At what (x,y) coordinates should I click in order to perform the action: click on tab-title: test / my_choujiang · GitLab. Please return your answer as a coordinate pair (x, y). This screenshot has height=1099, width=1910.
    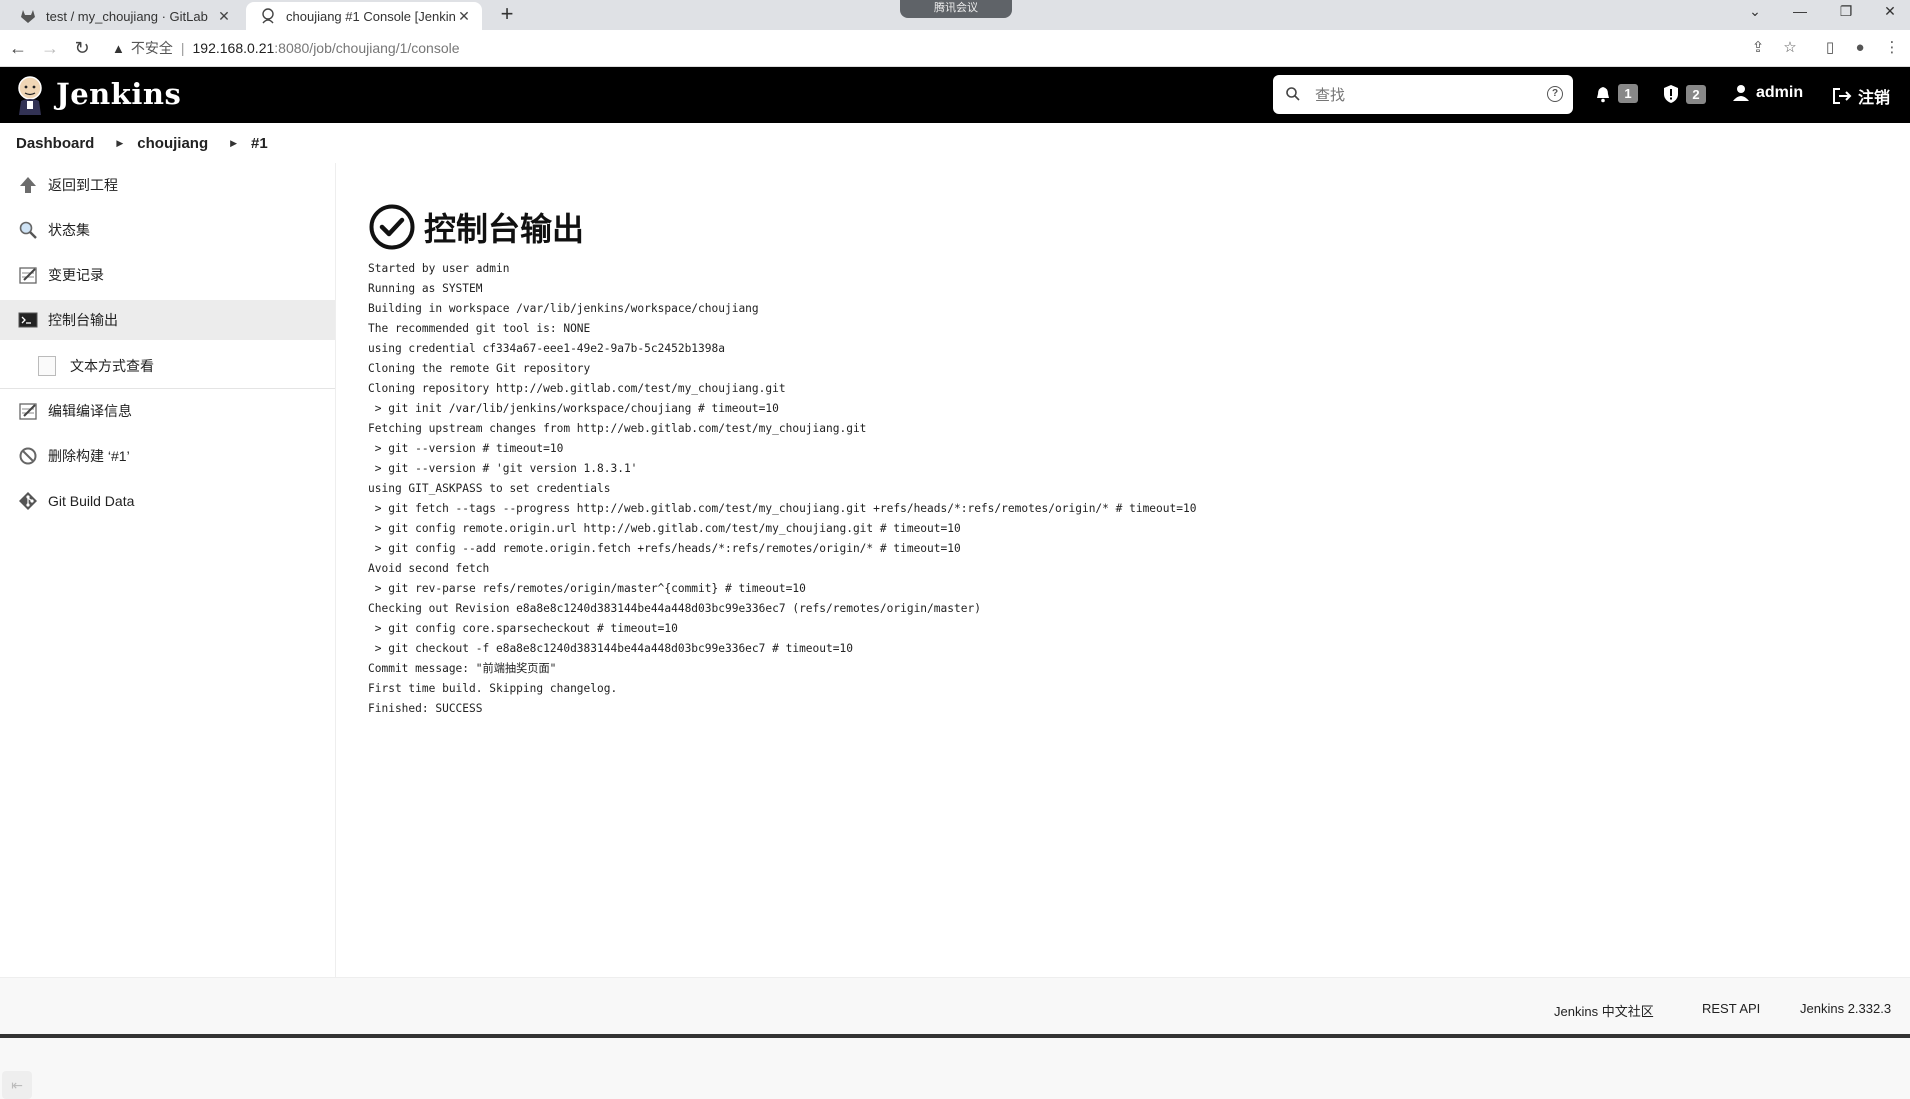
    Looking at the image, I should click on (127, 16).